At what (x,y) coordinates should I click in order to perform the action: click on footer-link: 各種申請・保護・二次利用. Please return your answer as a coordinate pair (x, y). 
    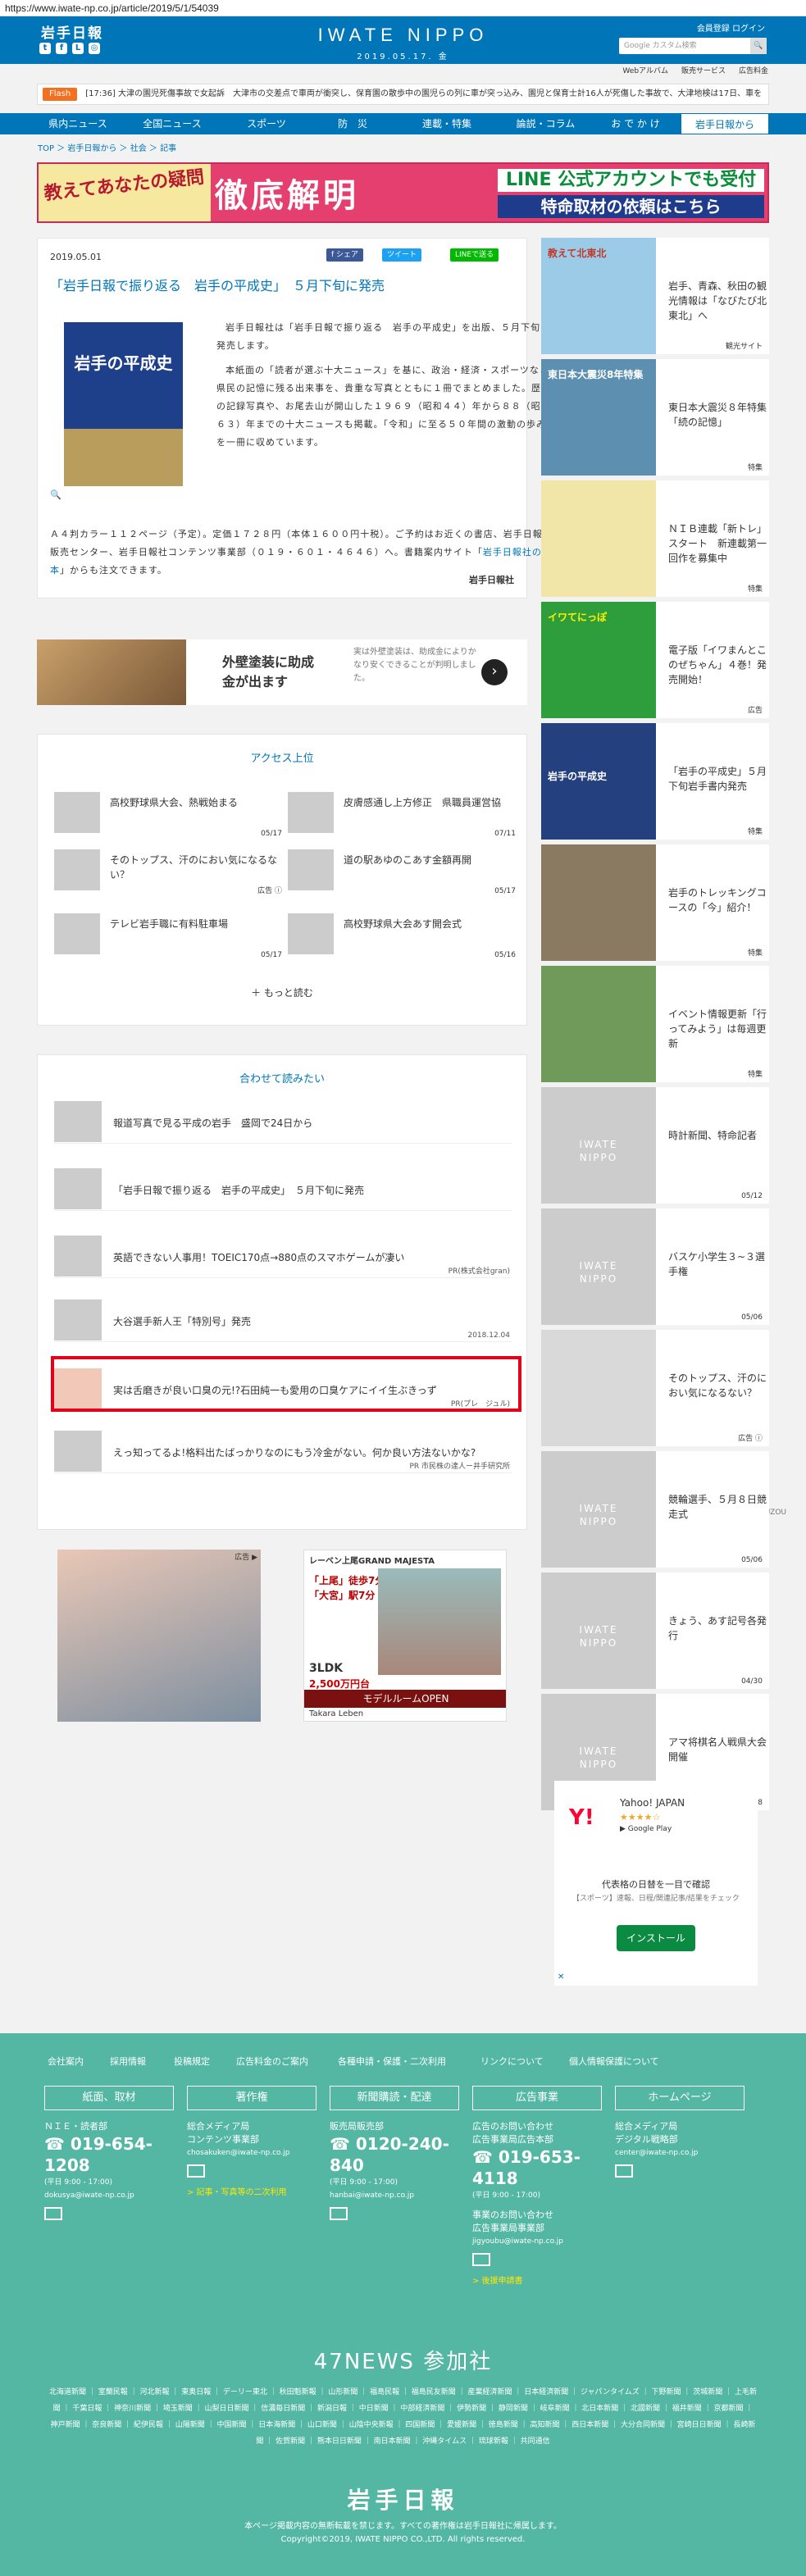
    Looking at the image, I should click on (392, 2061).